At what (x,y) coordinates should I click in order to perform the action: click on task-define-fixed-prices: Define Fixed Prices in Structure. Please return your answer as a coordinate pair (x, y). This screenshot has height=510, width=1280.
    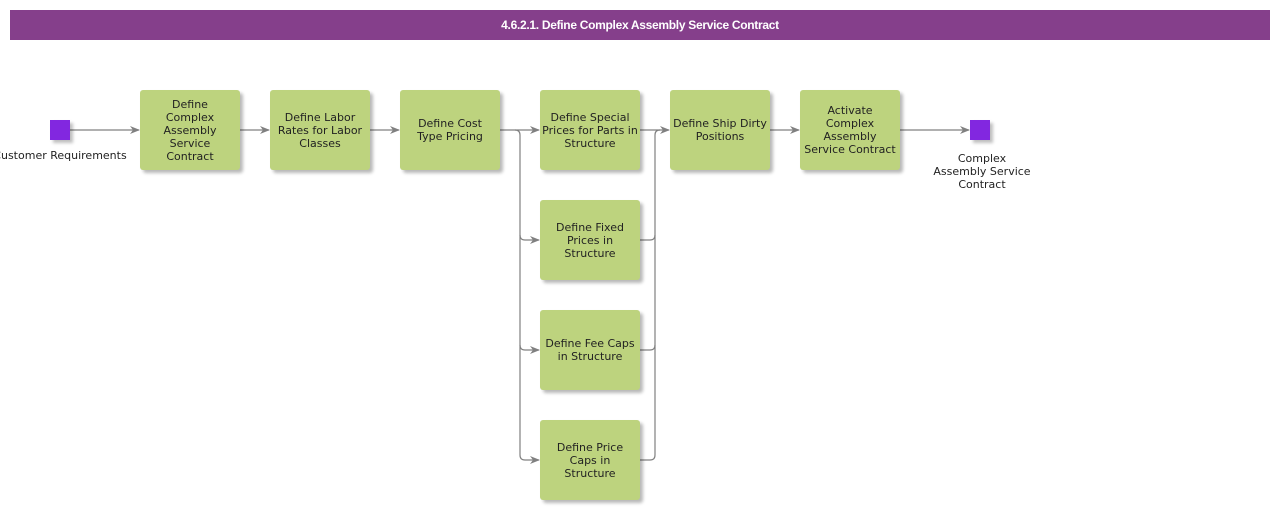
    Looking at the image, I should click on (590, 240).